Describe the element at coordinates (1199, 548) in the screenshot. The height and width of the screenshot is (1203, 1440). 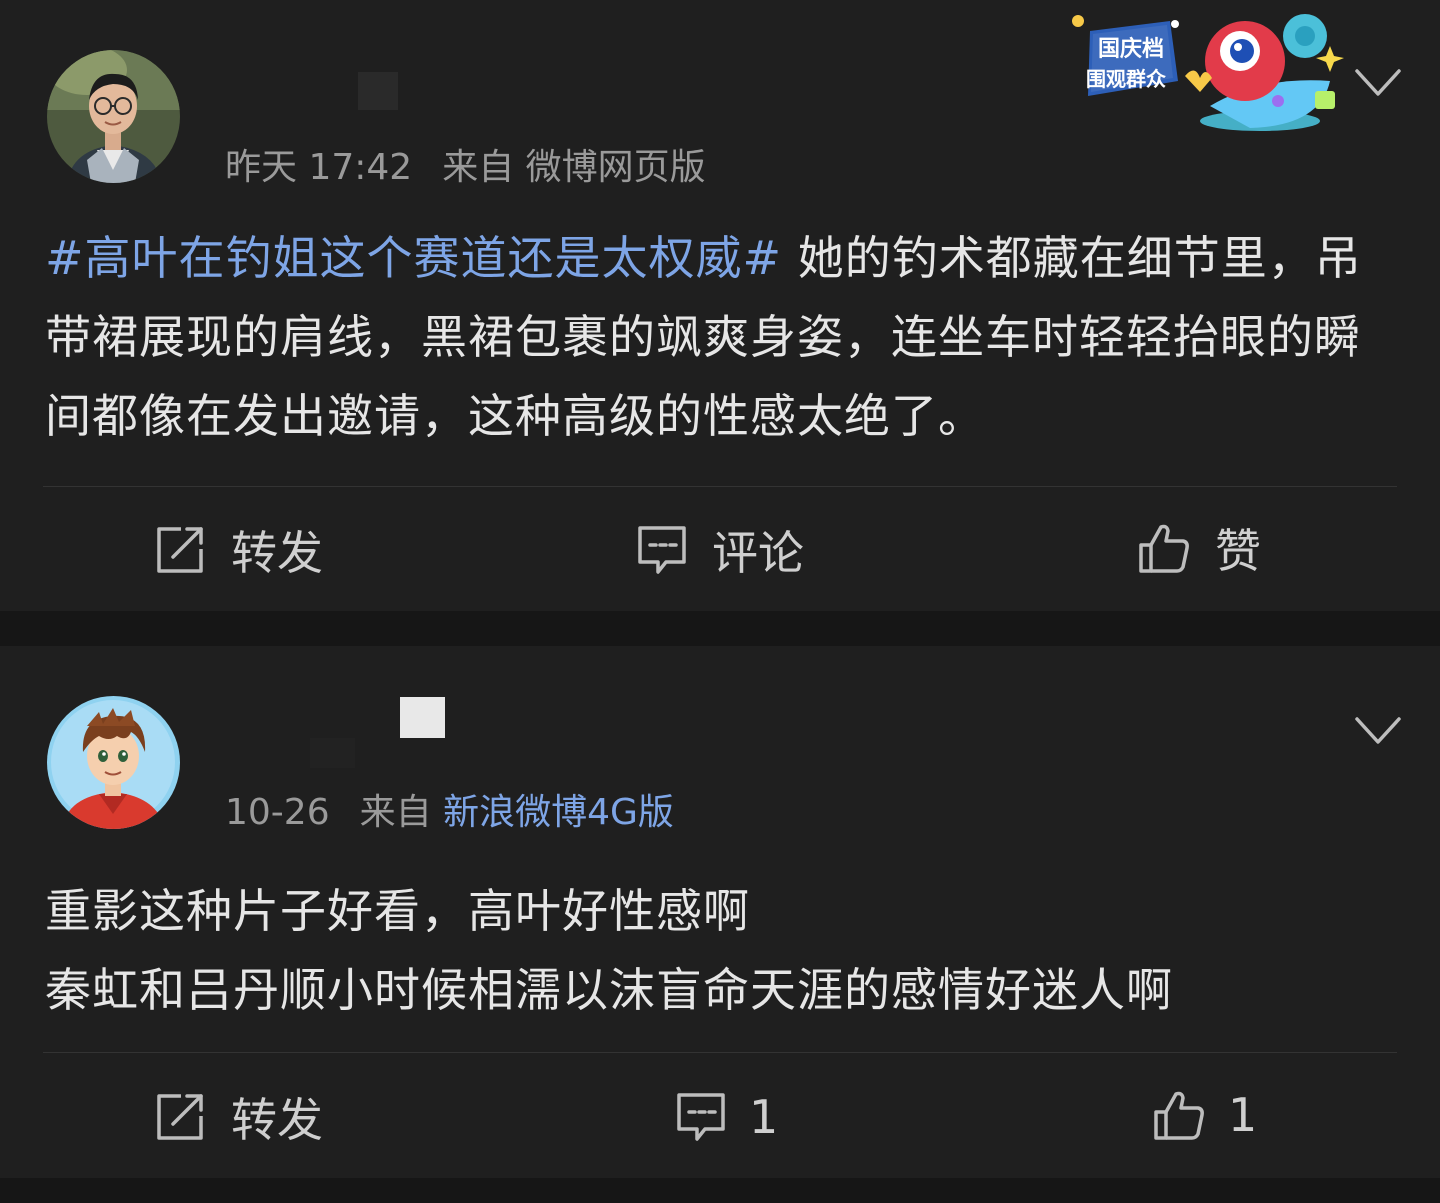
I see `like-button: 赞` at that location.